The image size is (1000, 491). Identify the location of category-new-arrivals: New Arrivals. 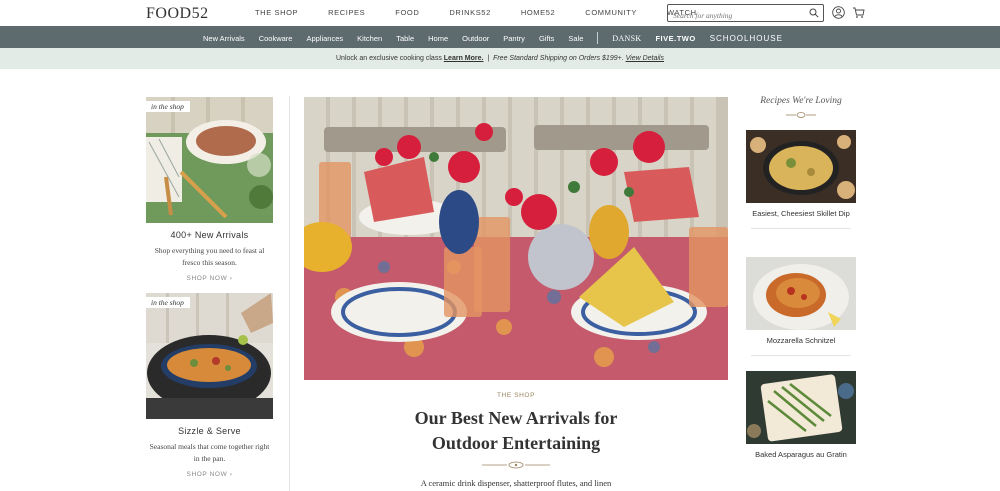
(224, 38).